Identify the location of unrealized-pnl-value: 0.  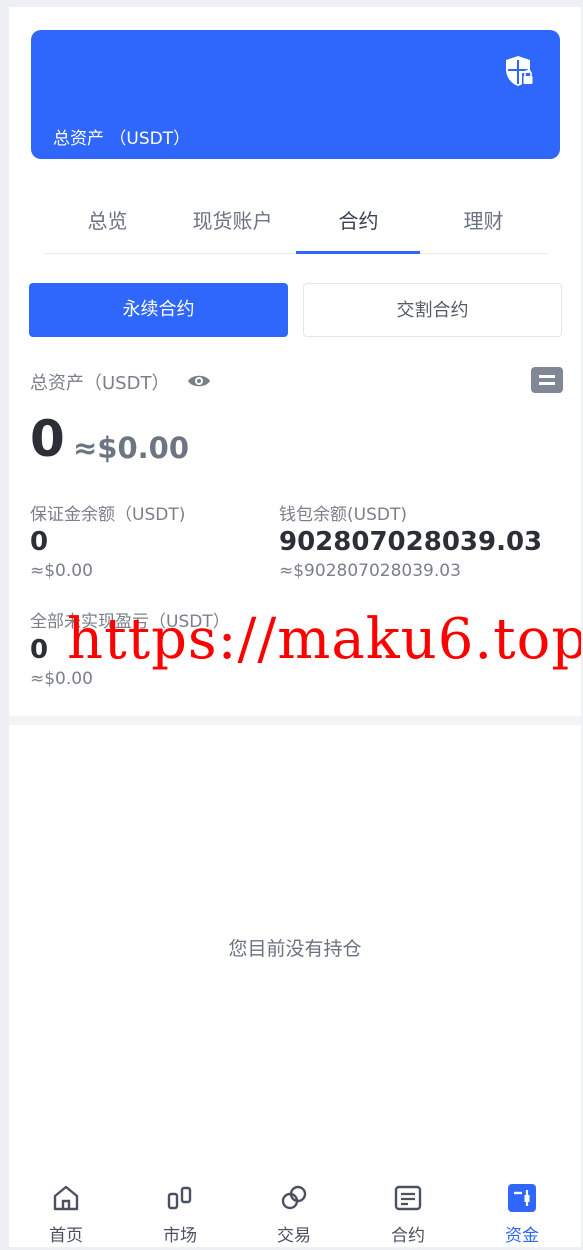
(39, 650).